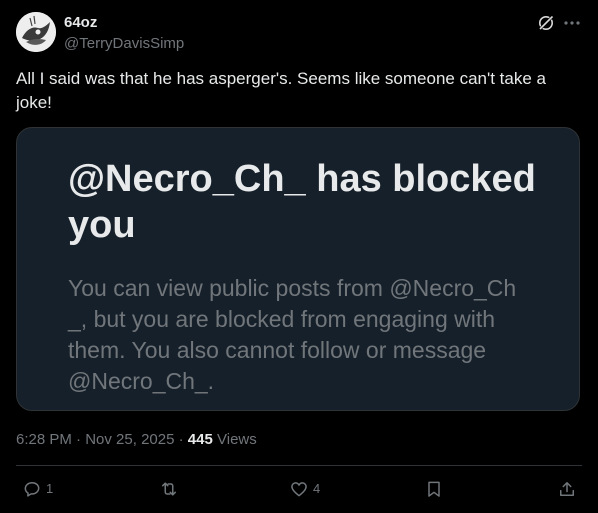  I want to click on views-label: Views, so click(237, 439).